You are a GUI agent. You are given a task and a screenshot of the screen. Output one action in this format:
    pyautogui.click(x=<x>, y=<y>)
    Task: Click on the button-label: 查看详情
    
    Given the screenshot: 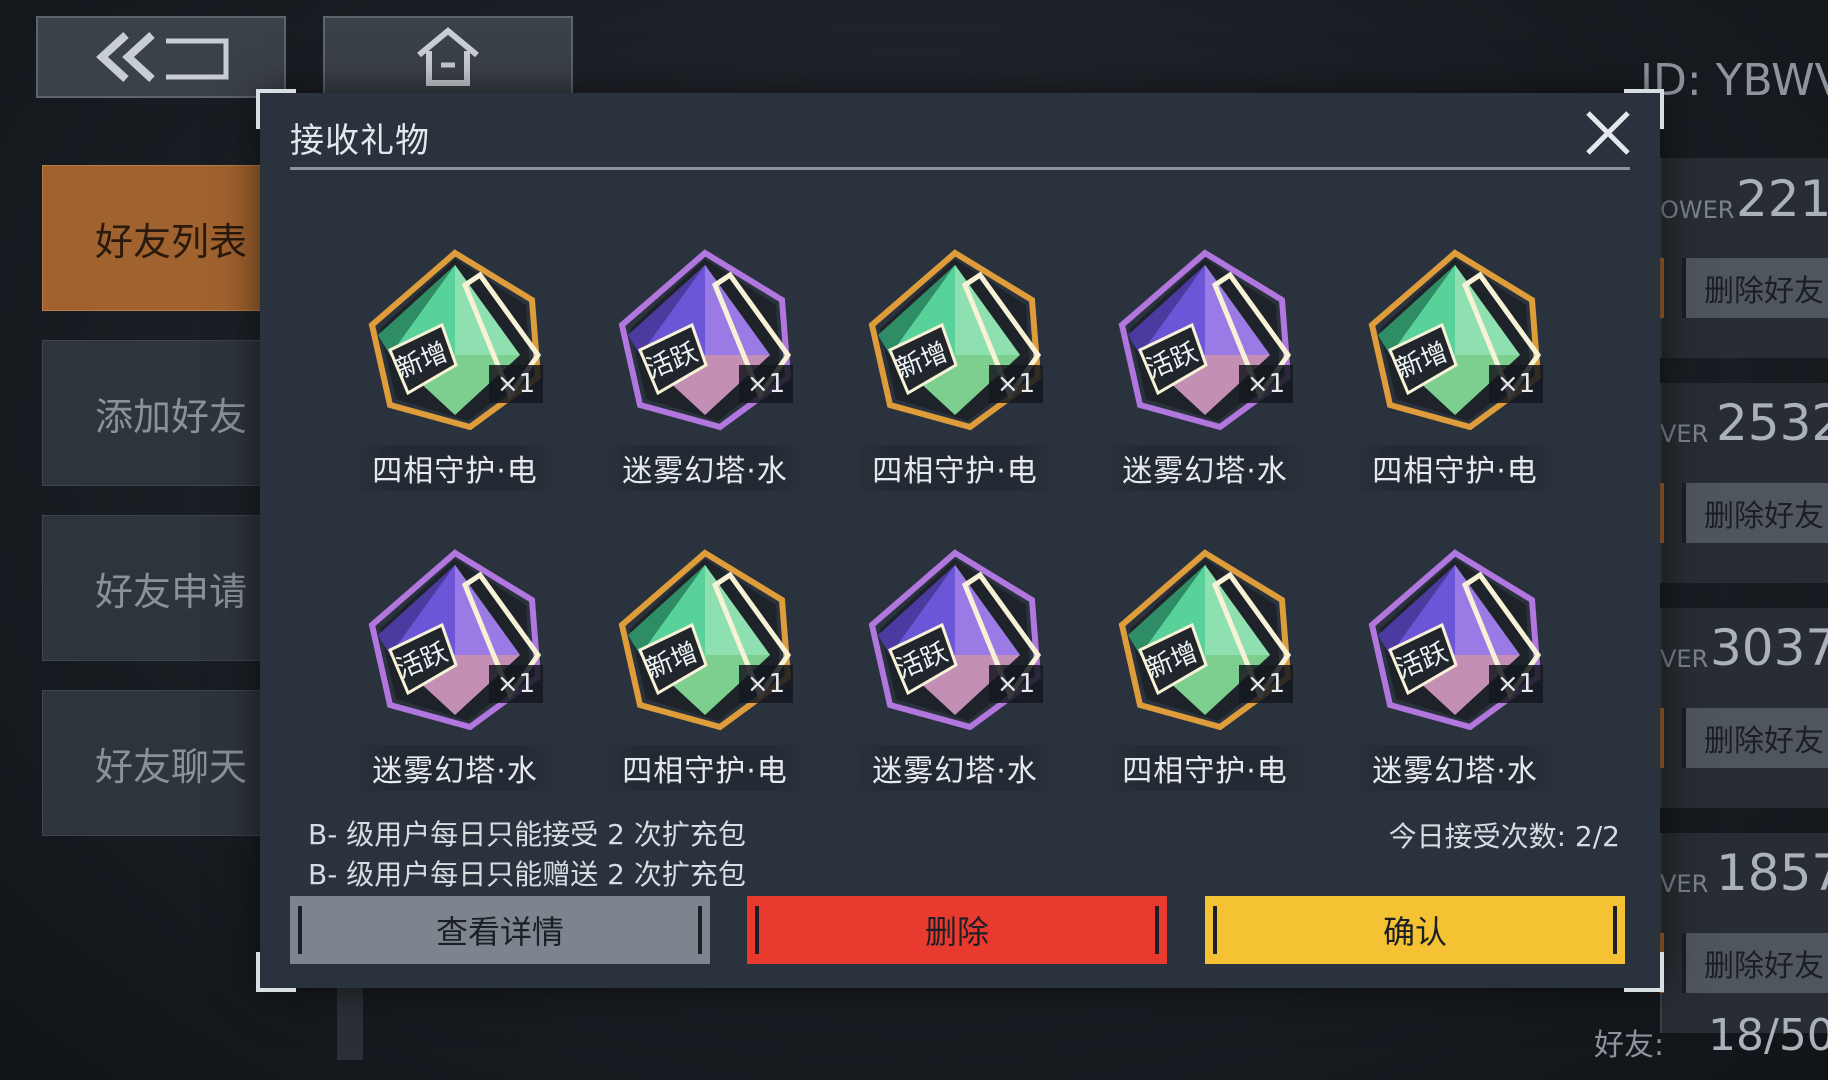 What is the action you would take?
    pyautogui.click(x=499, y=932)
    